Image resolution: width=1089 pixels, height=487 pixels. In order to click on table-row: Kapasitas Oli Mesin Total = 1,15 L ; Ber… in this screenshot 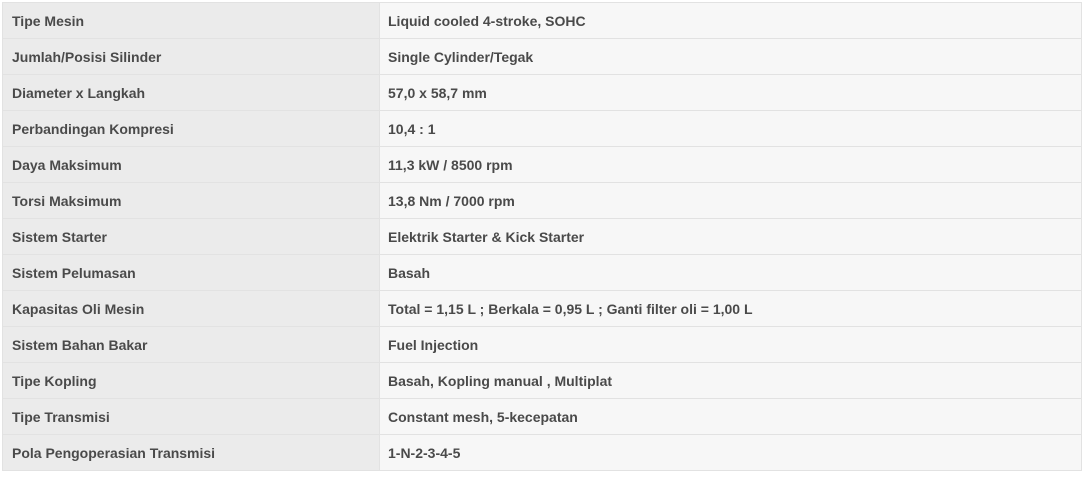, I will do `click(542, 308)`.